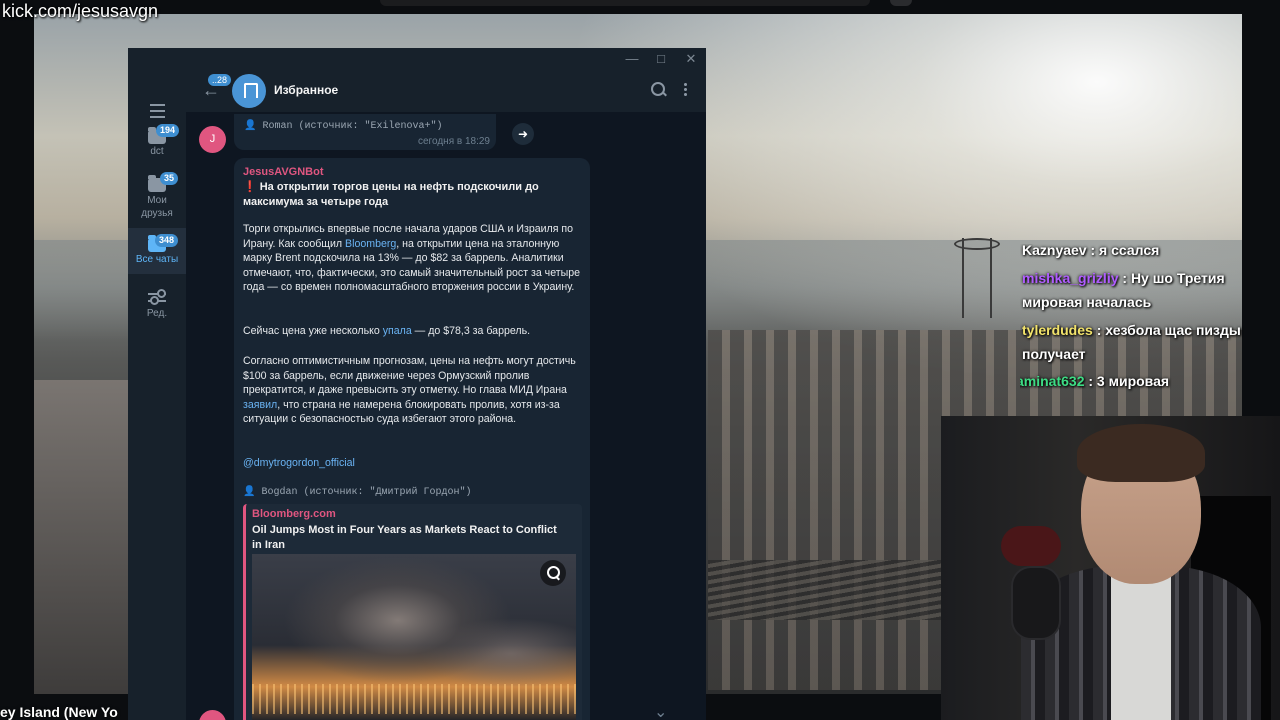  I want to click on window-titlebar: — □ ✕, so click(417, 58).